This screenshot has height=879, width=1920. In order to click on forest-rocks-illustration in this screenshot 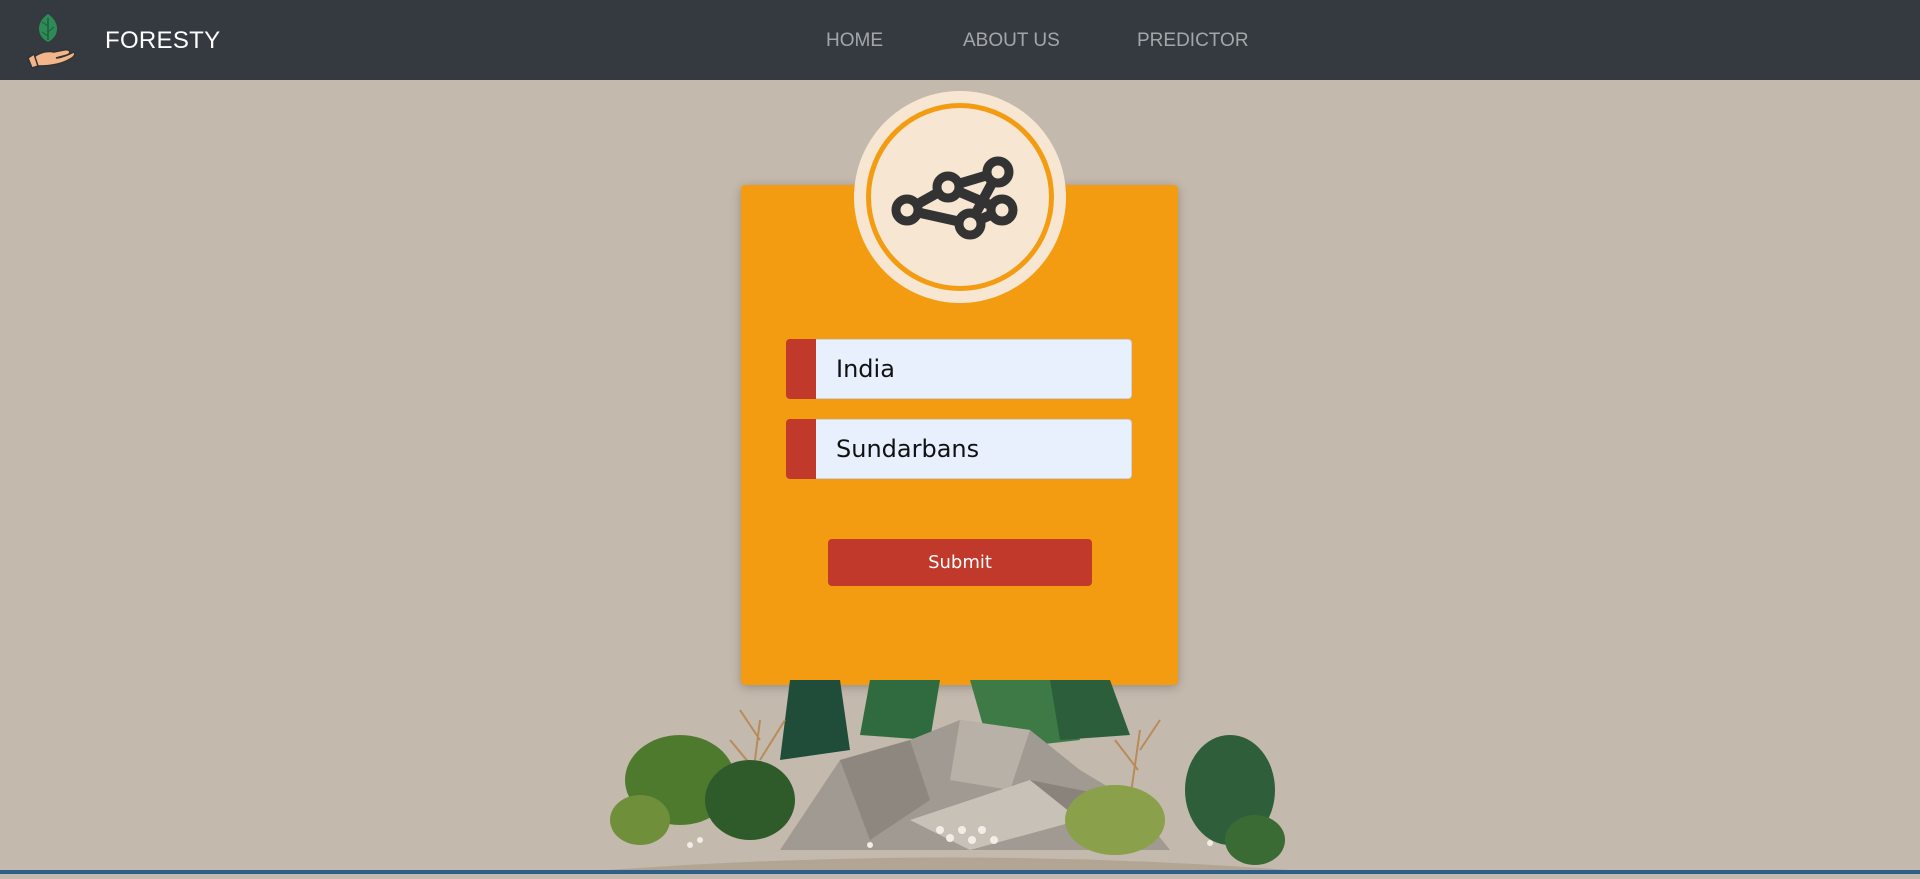, I will do `click(950, 777)`.